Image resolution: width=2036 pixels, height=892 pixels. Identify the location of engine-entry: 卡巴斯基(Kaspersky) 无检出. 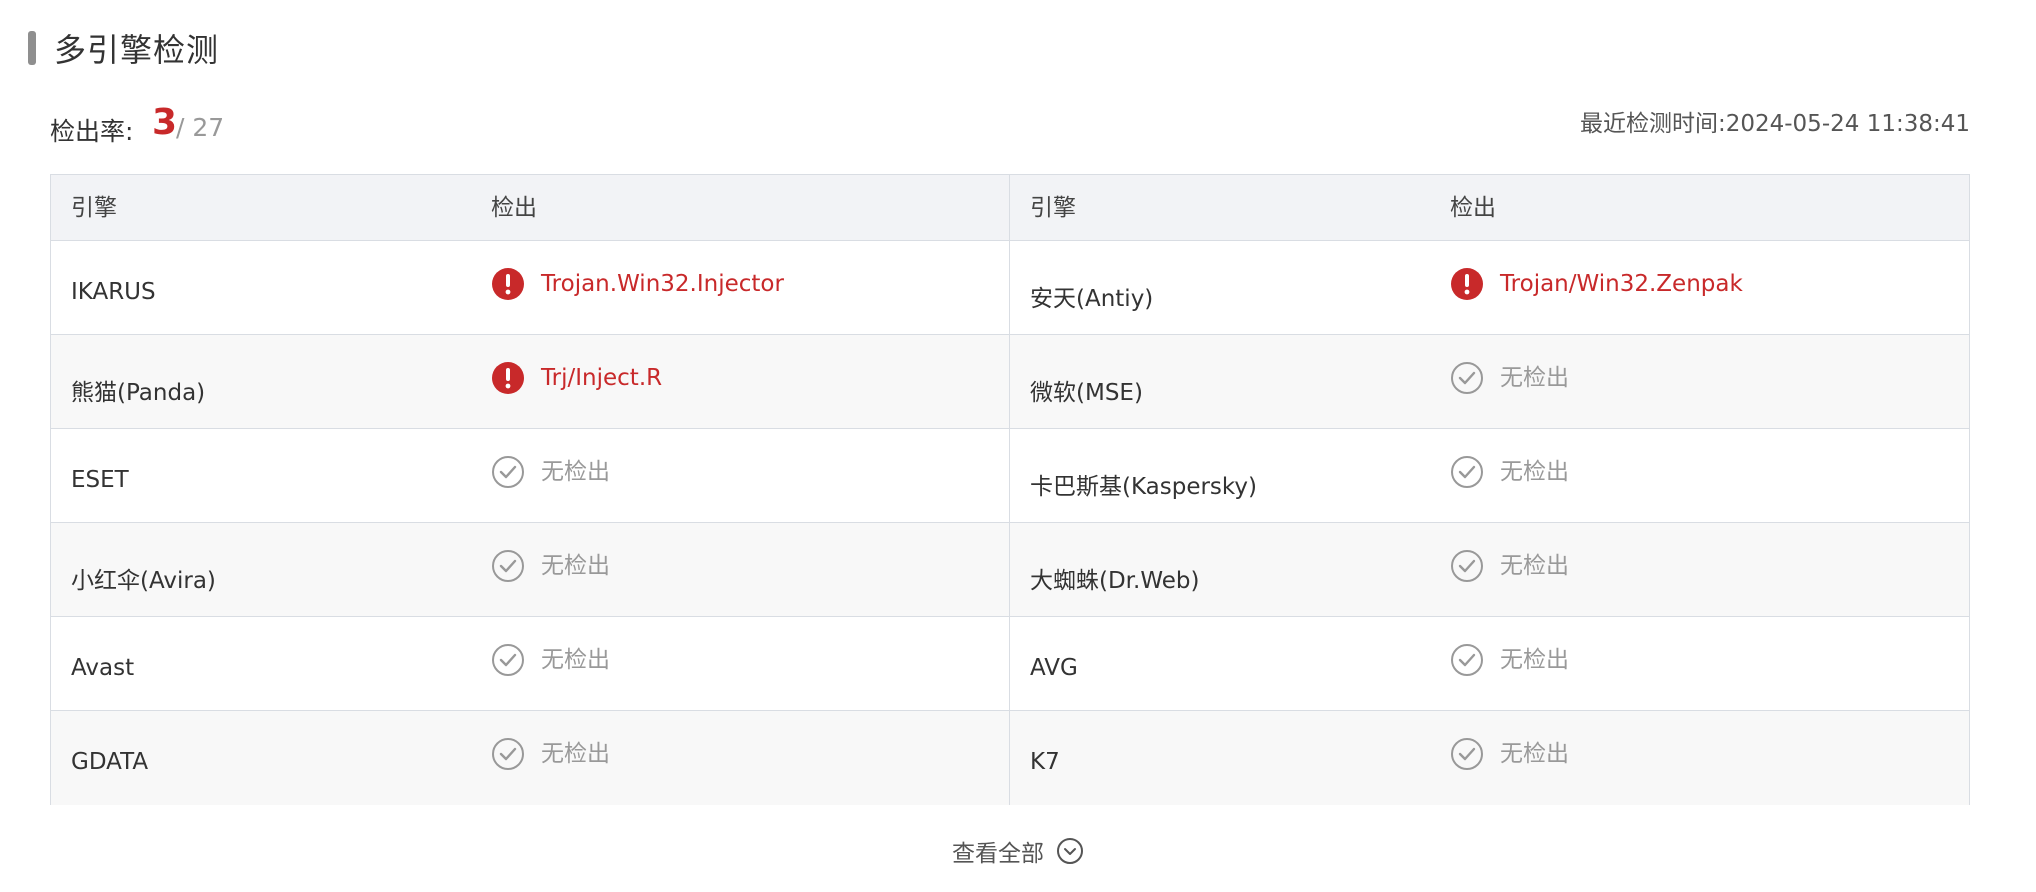
(1489, 475).